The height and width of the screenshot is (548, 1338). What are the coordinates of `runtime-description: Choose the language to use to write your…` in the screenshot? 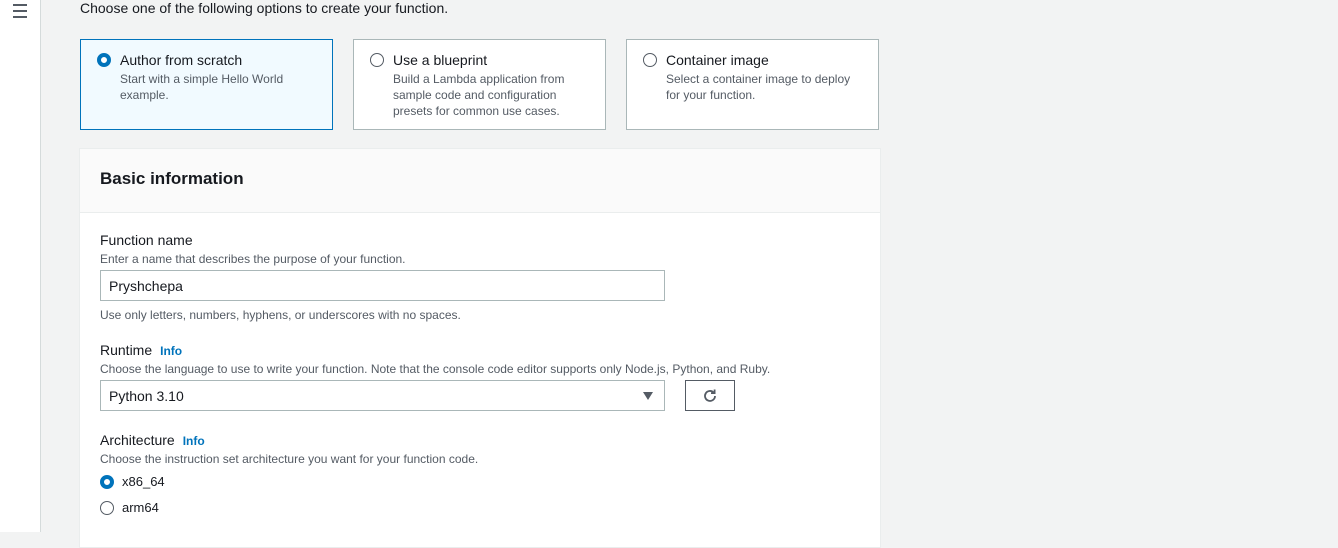 It's located at (435, 369).